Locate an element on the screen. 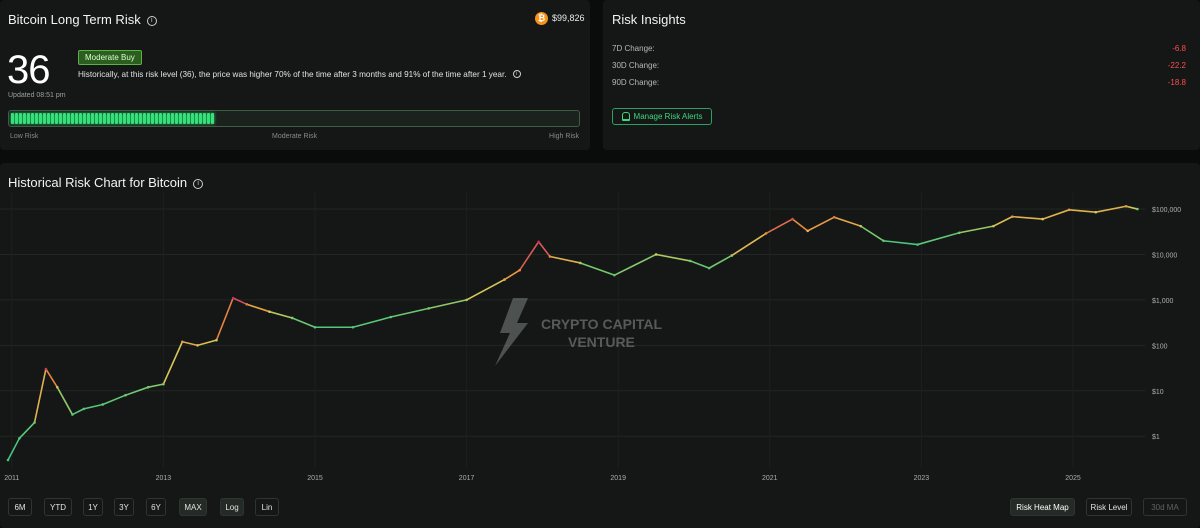  risk-level-button: Risk Level is located at coordinates (1109, 507).